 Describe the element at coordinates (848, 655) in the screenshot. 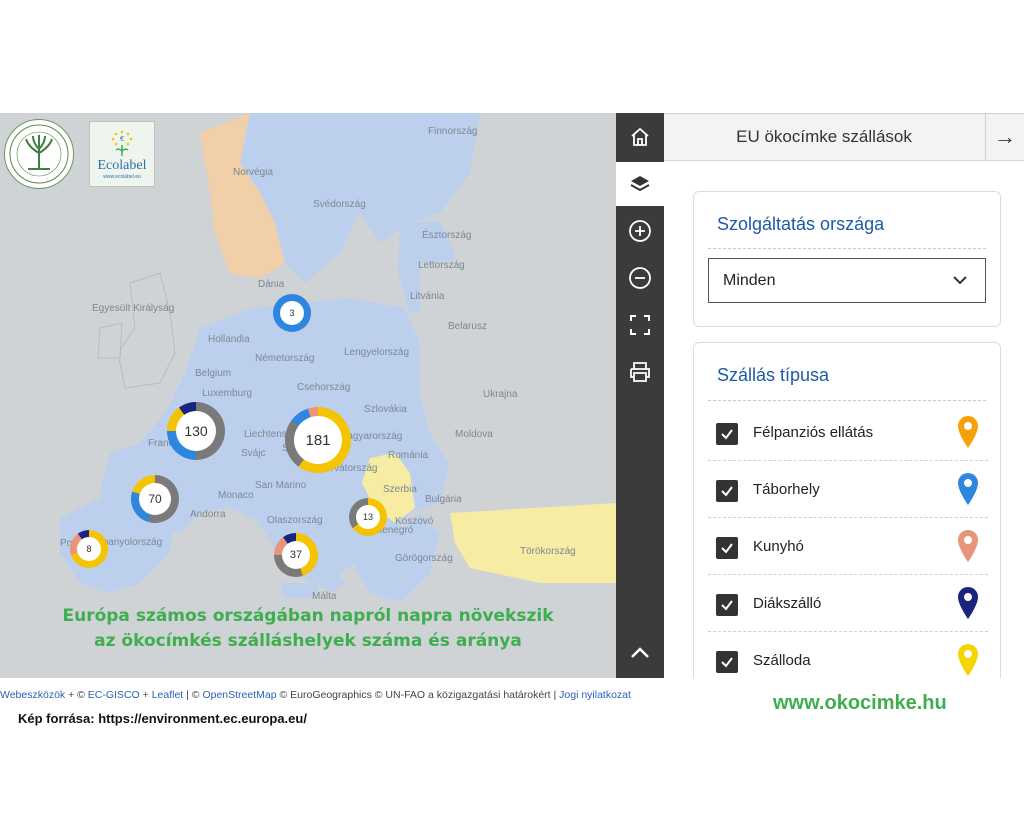

I see `type-option: Szálloda` at that location.